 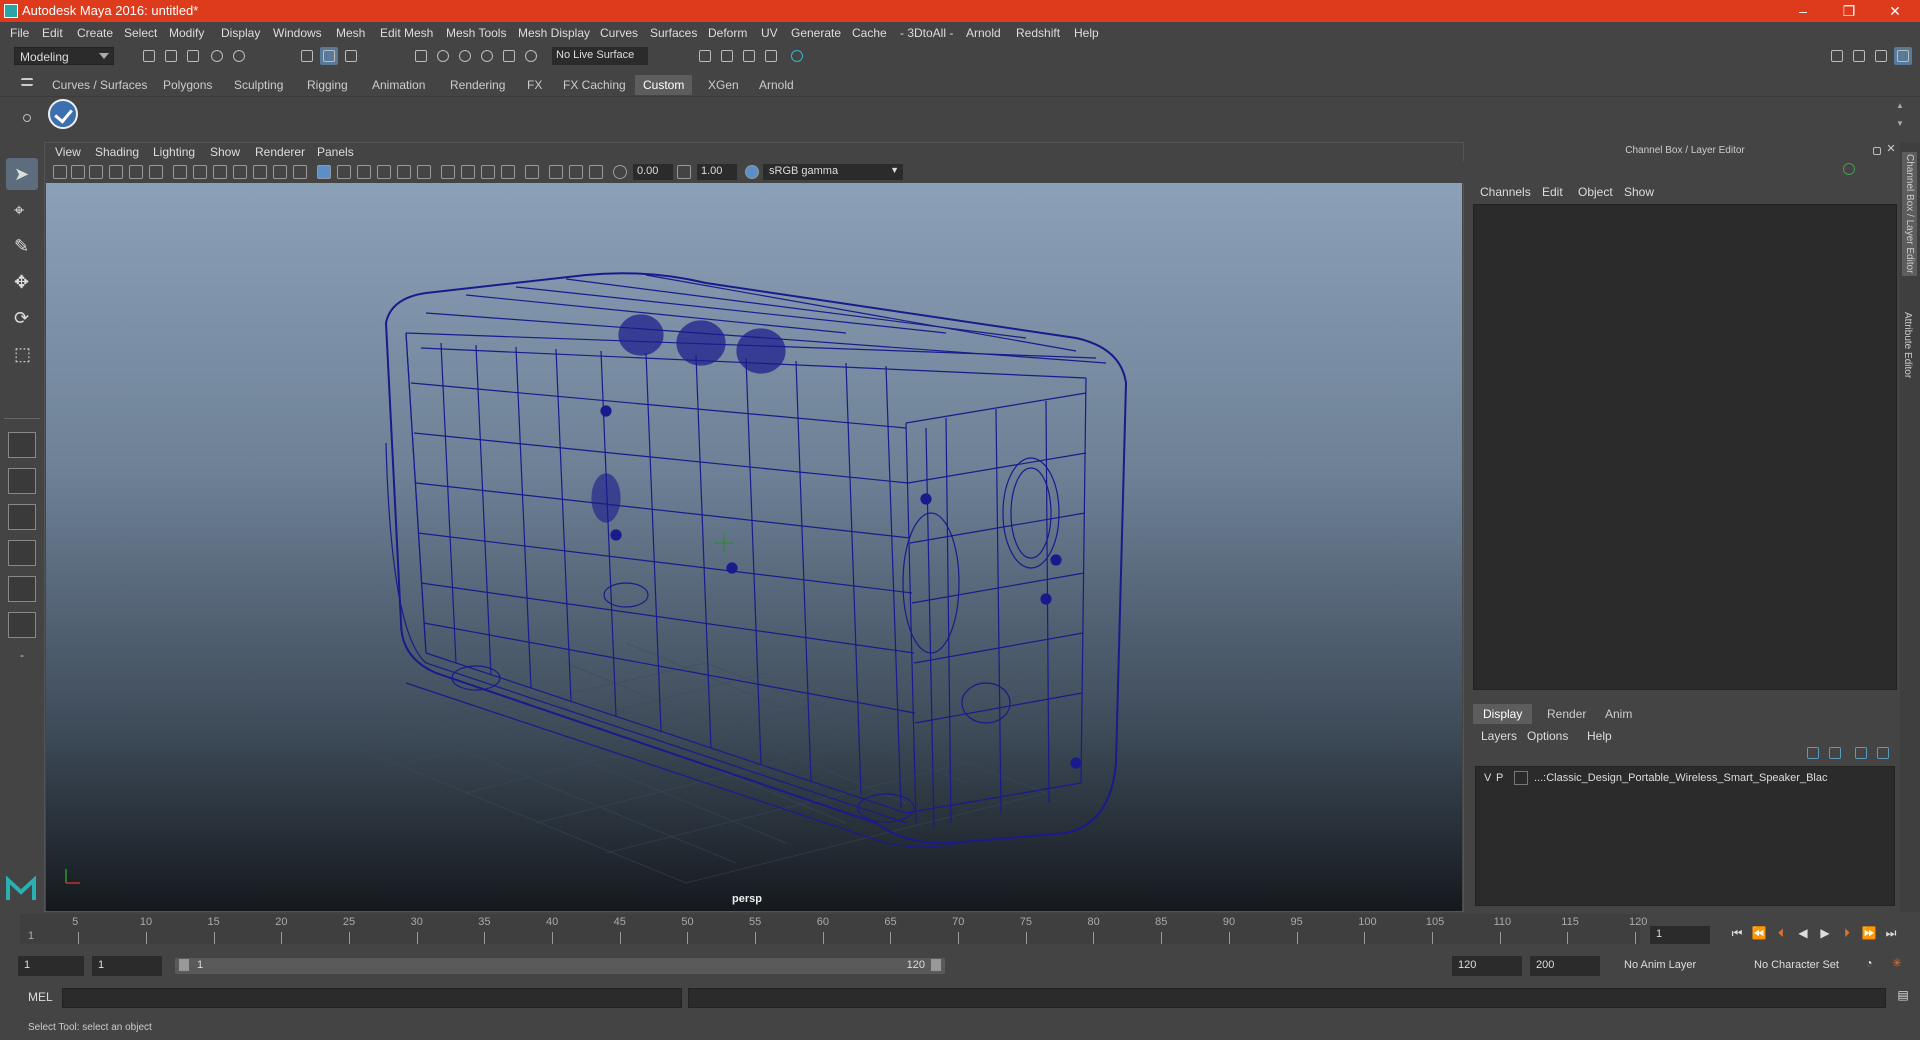 What do you see at coordinates (260, 172) in the screenshot?
I see `field-chart-icon` at bounding box center [260, 172].